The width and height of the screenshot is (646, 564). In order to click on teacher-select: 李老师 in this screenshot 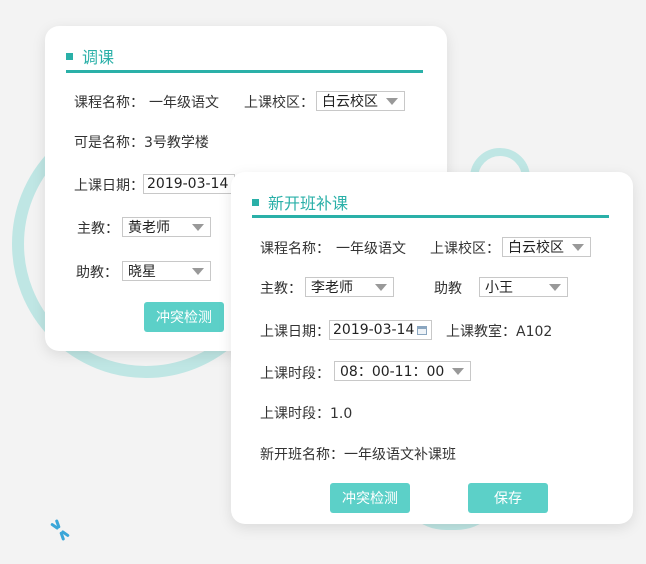, I will do `click(349, 287)`.